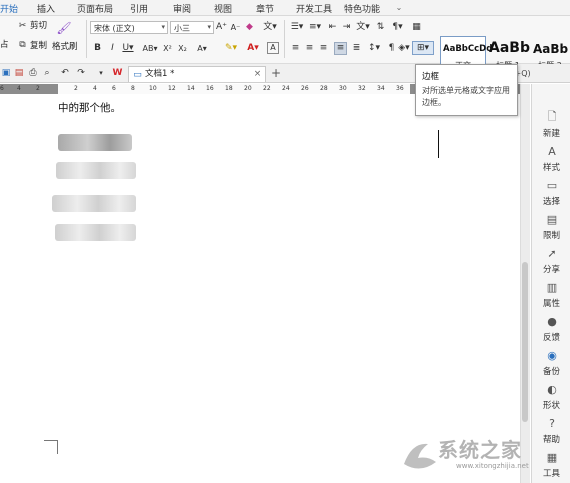  What do you see at coordinates (416, 27) in the screenshot?
I see `table-icon: ▦` at bounding box center [416, 27].